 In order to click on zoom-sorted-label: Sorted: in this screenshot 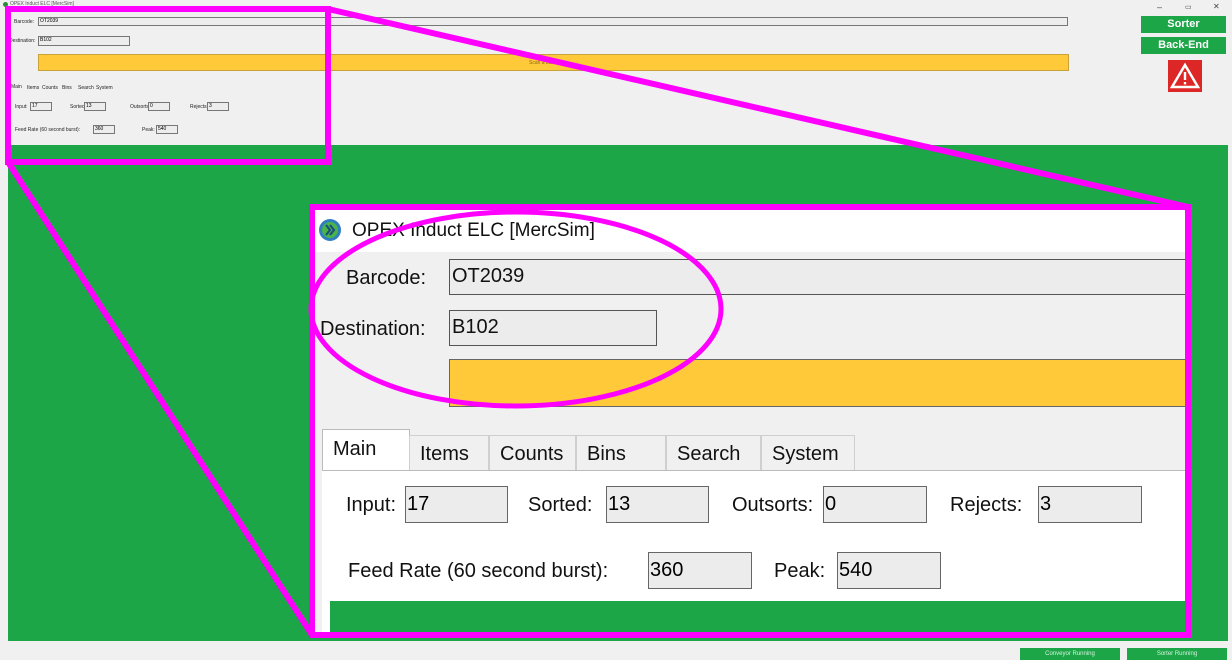, I will do `click(560, 505)`.